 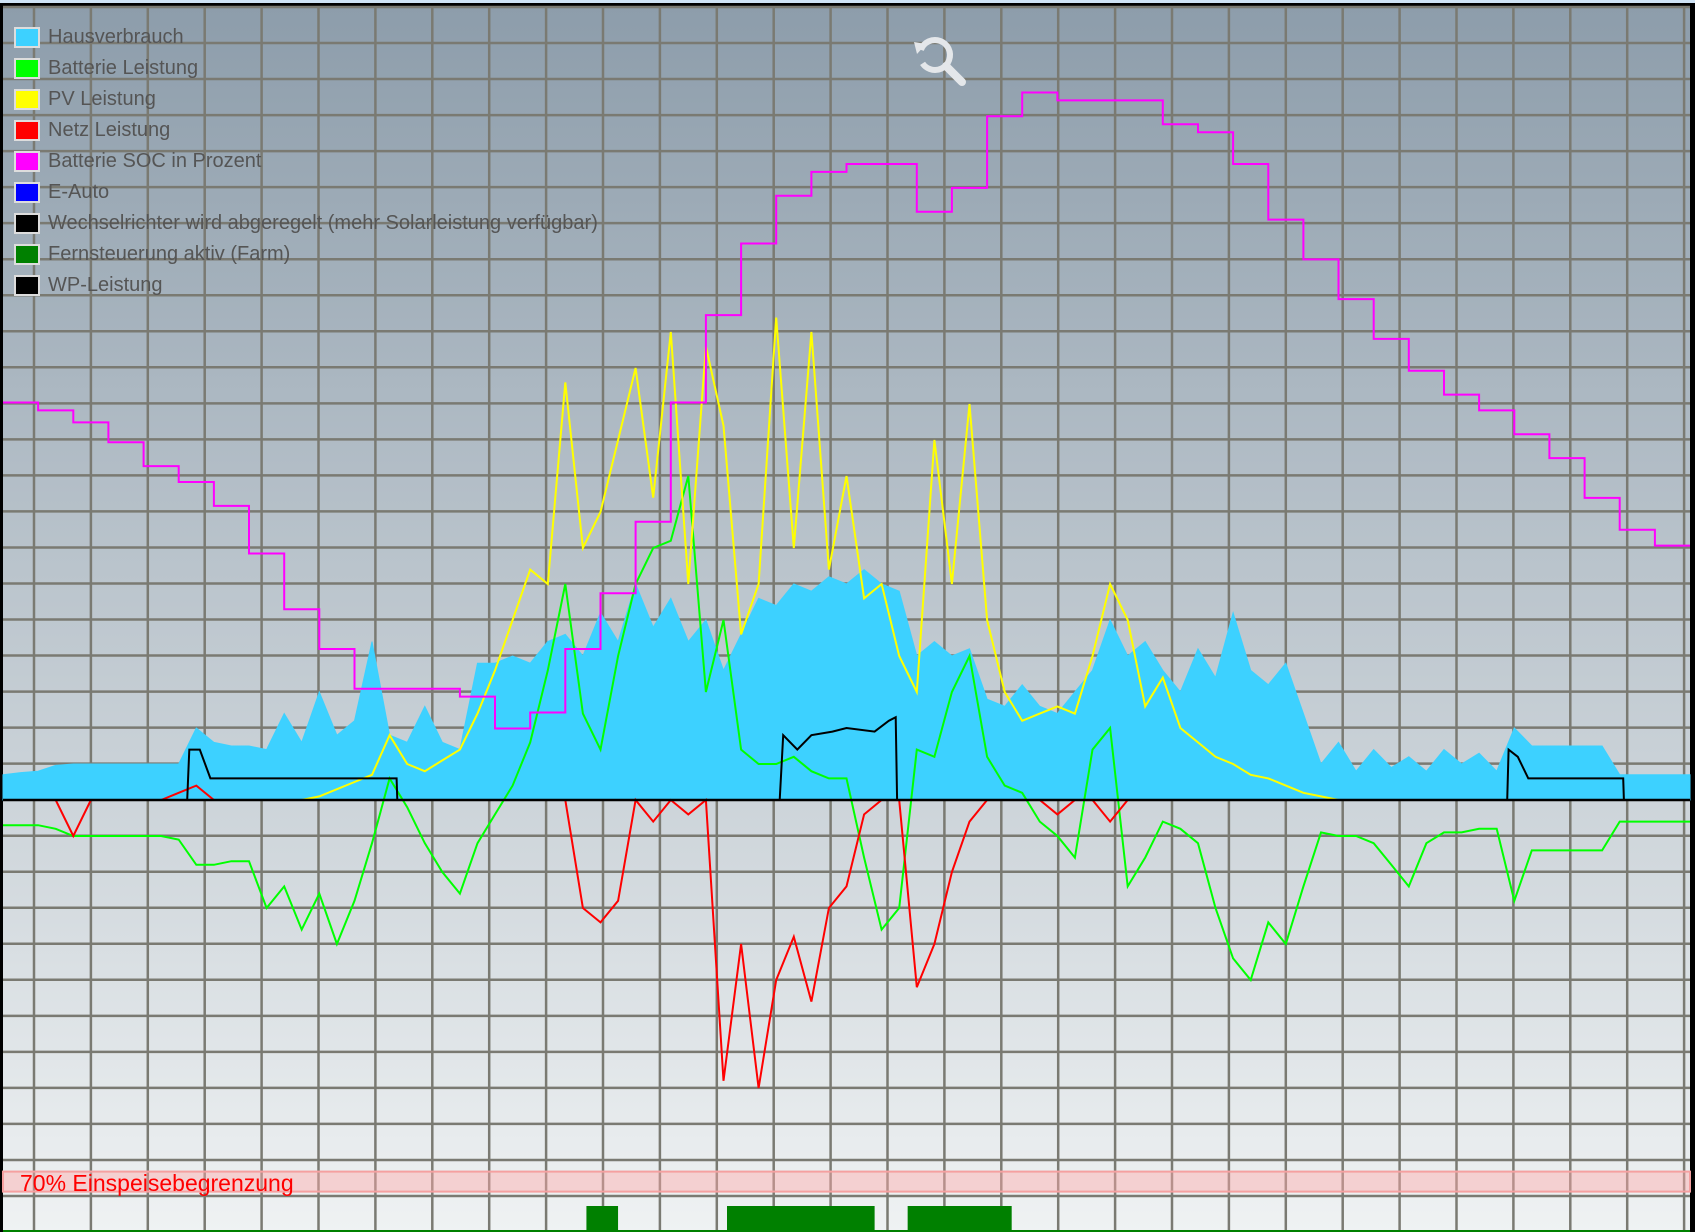 I want to click on legend-label: Batterie Leistung, so click(x=123, y=68).